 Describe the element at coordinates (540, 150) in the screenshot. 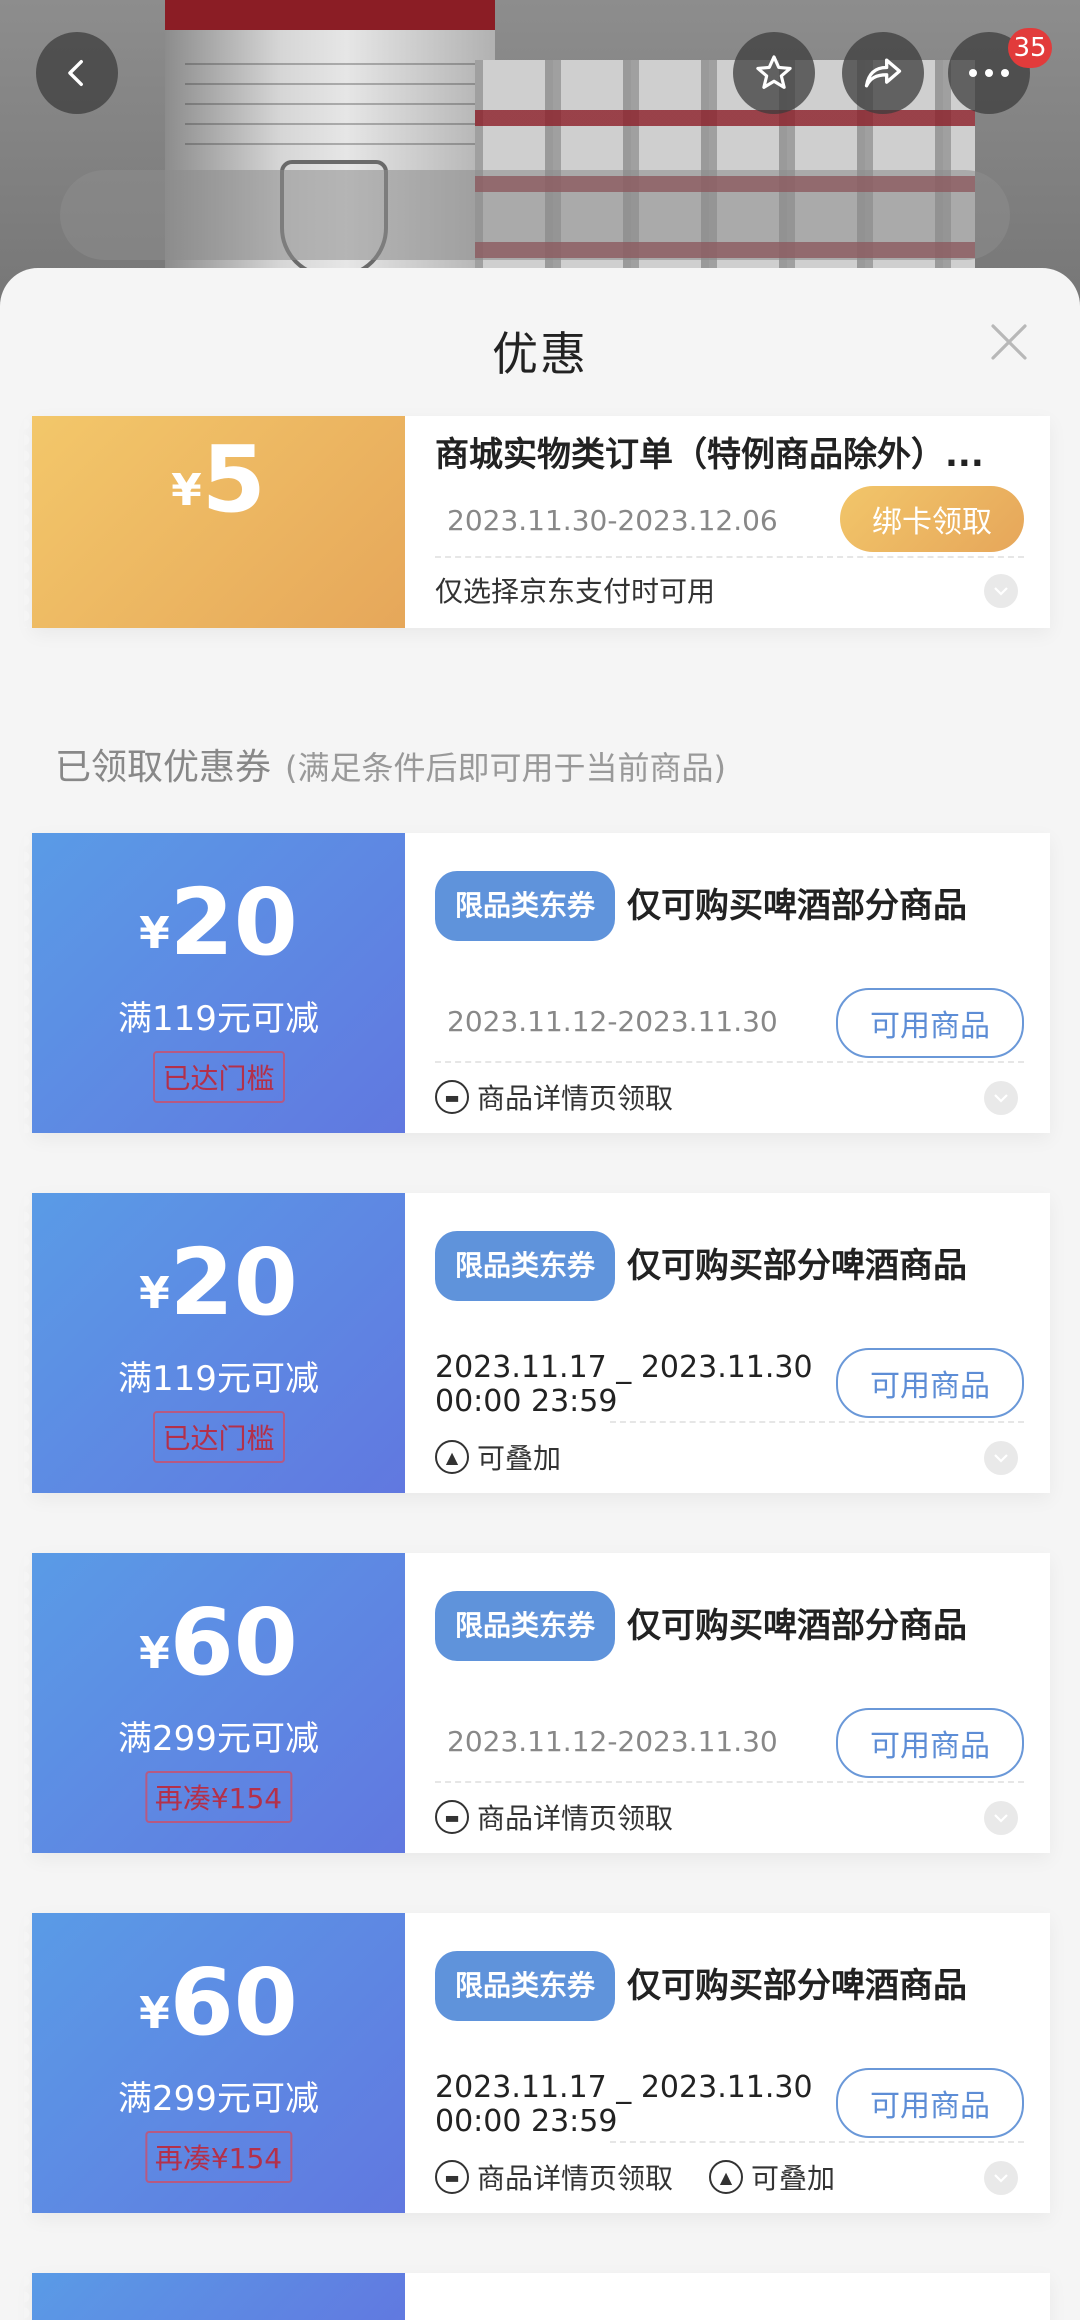

I see `product-image-backdrop` at that location.